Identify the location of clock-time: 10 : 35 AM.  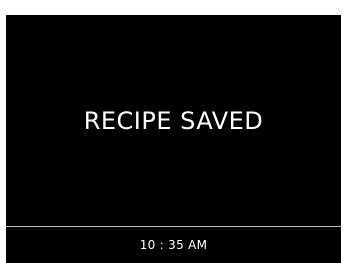
(173, 245).